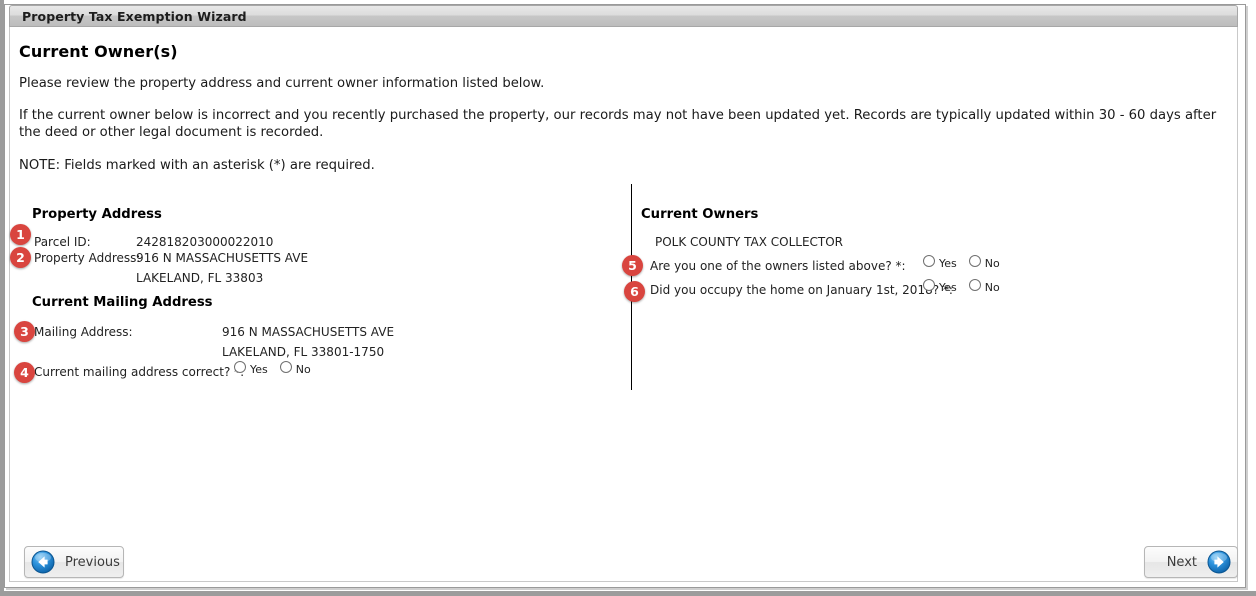 The width and height of the screenshot is (1256, 596). I want to click on annotation-badge-1: 1, so click(20, 234).